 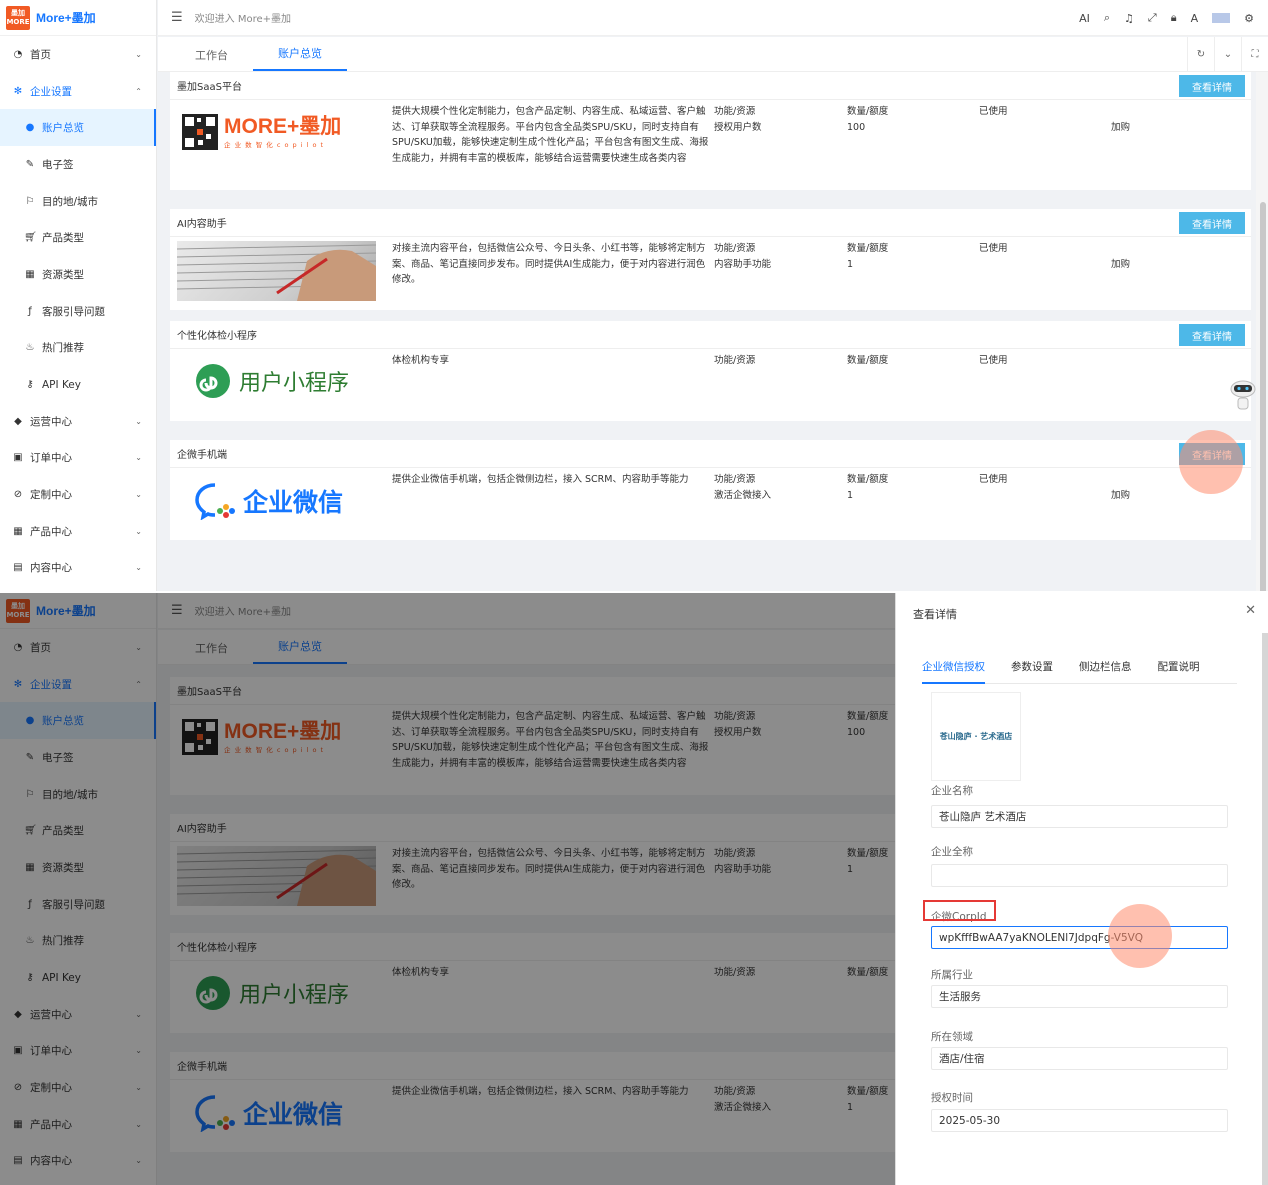 What do you see at coordinates (1079, 816) in the screenshot?
I see `field-input: 苍山隐庐 艺术酒店` at bounding box center [1079, 816].